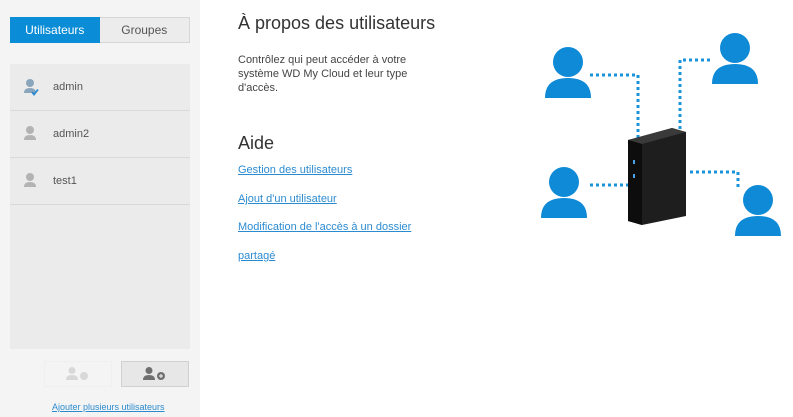 This screenshot has width=793, height=417. Describe the element at coordinates (100, 134) in the screenshot. I see `list-item-user-admin2: admin2` at that location.